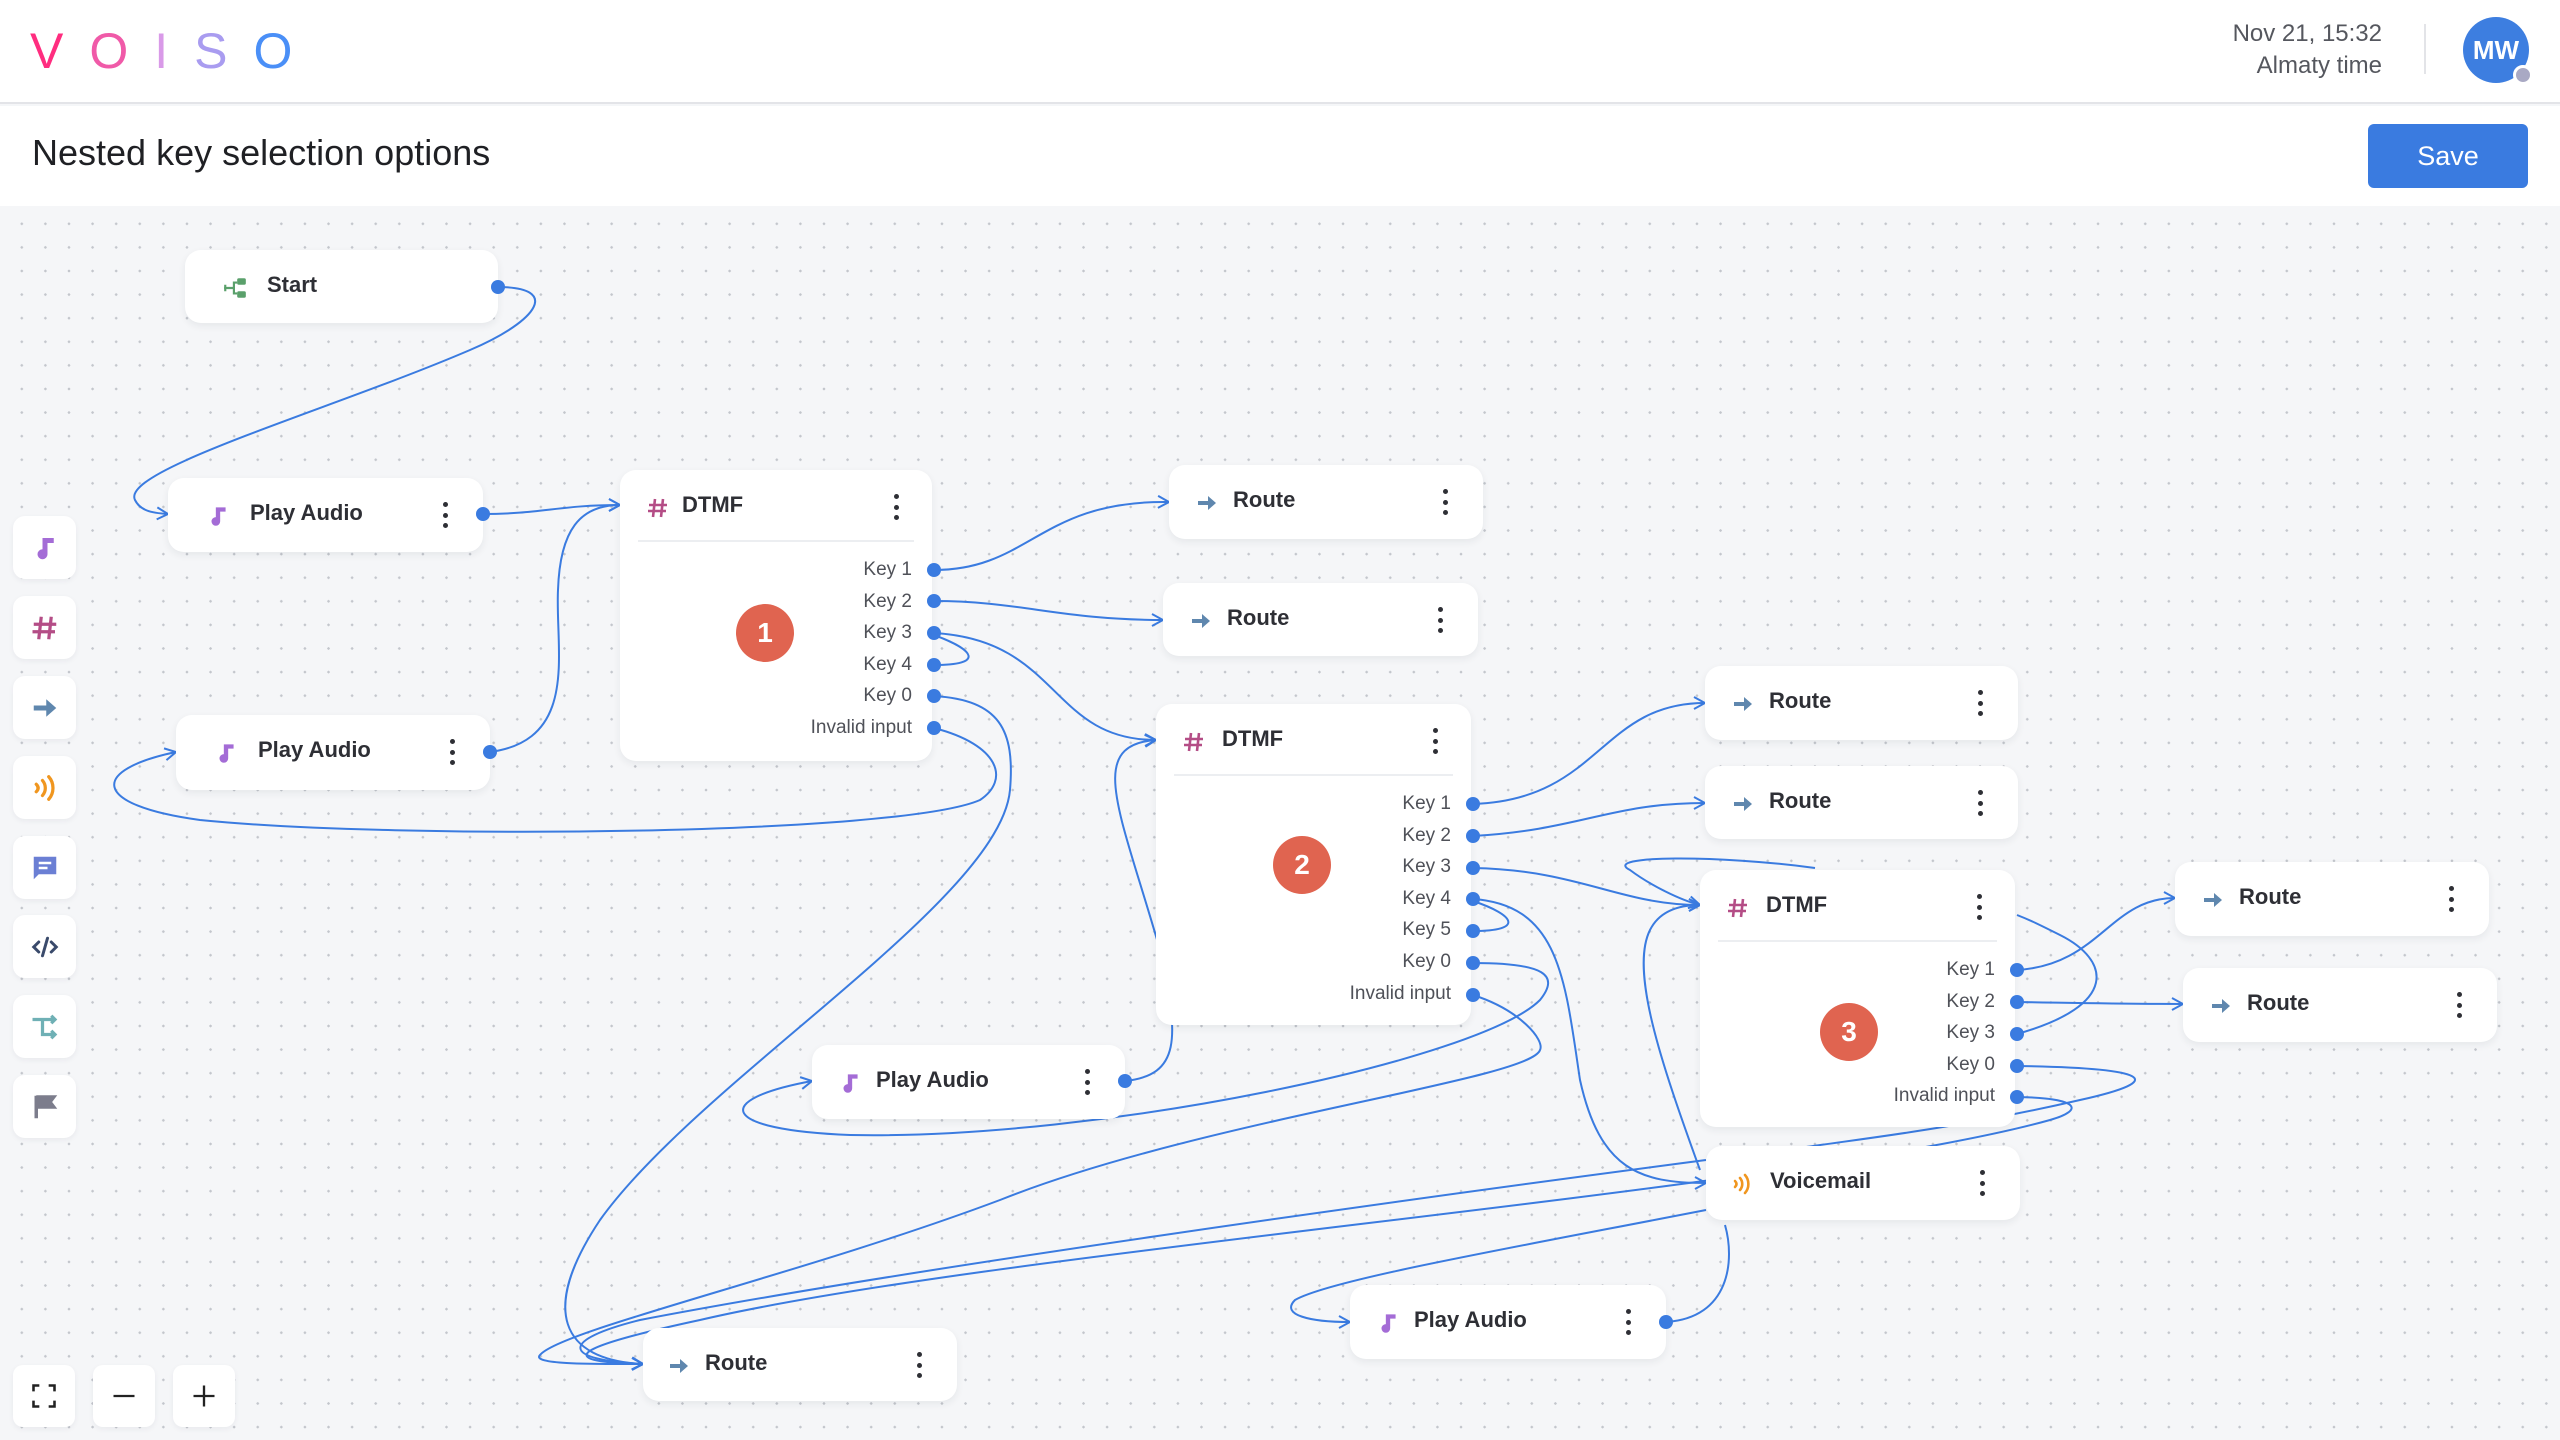  Describe the element at coordinates (1970, 969) in the screenshot. I see `output-label: Key 1` at that location.